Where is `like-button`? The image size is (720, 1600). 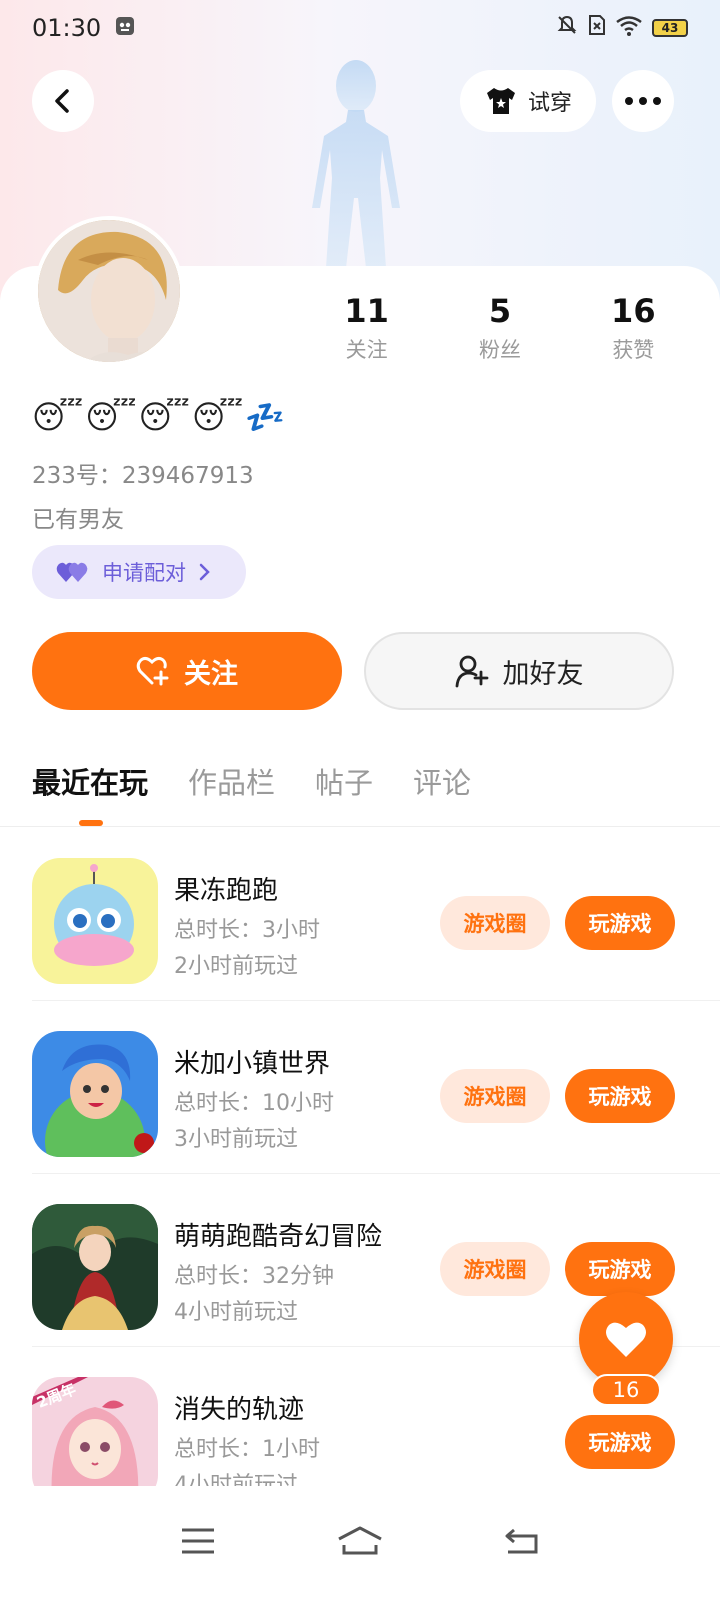 like-button is located at coordinates (626, 1339).